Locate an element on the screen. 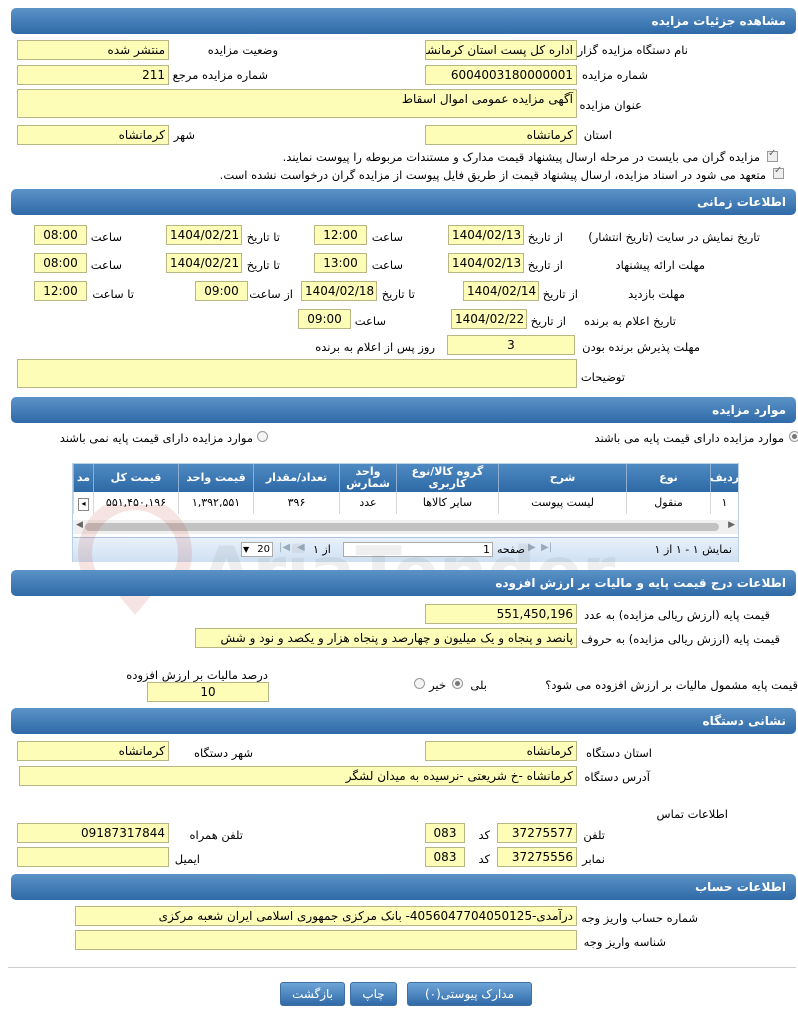 This screenshot has width=798, height=1024. last-page-icon: |◀ is located at coordinates (284, 547).